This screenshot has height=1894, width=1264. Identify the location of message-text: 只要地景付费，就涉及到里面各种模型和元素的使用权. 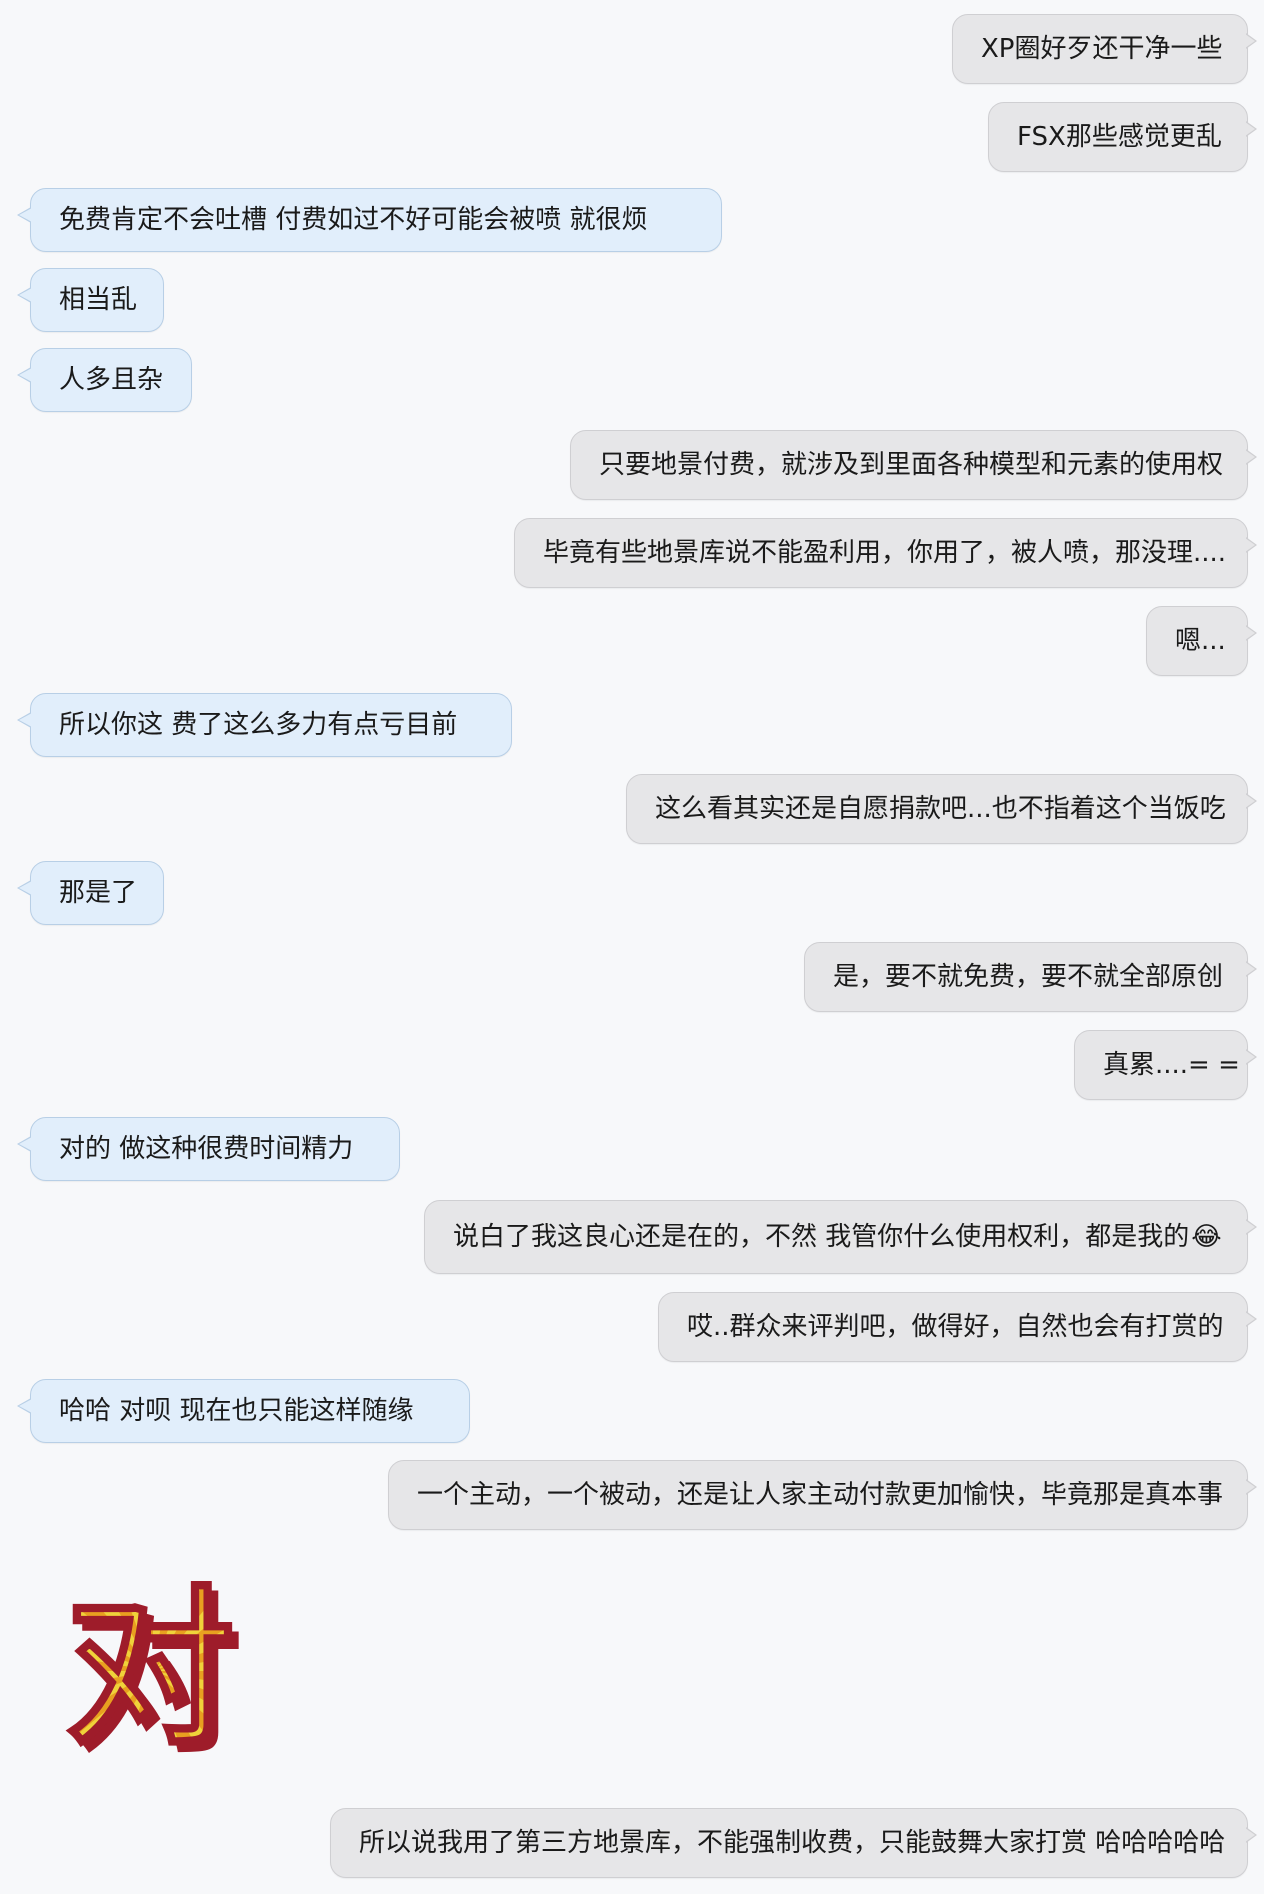
(911, 465).